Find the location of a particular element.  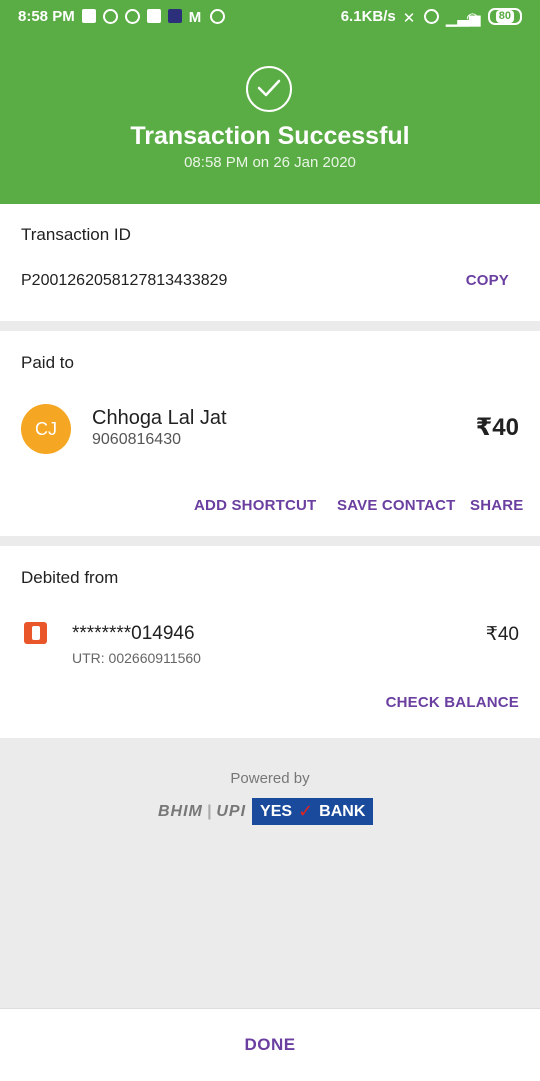

network-speed: 6.1KB/s is located at coordinates (368, 16).